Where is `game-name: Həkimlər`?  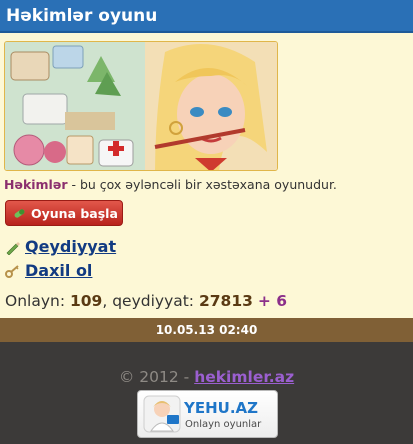 game-name: Həkimlər is located at coordinates (36, 184).